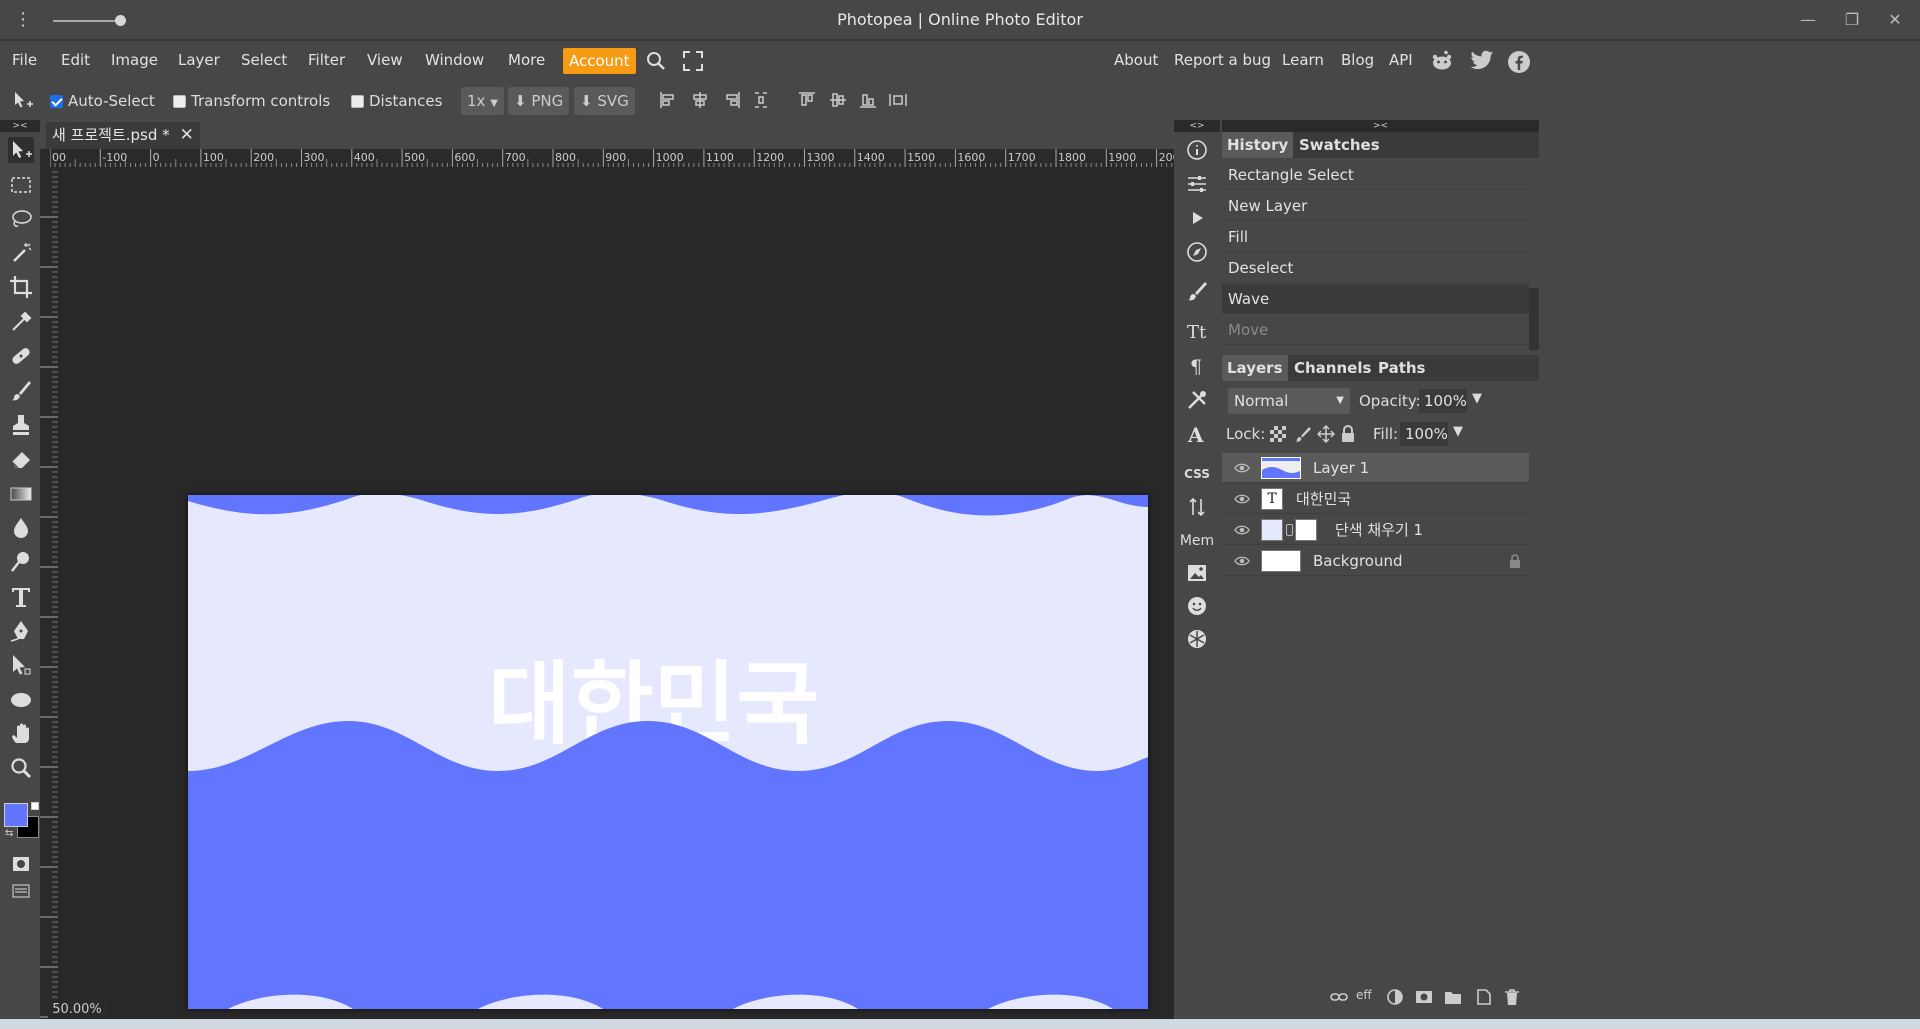  What do you see at coordinates (187, 135) in the screenshot?
I see `close-tab-icon: ✕` at bounding box center [187, 135].